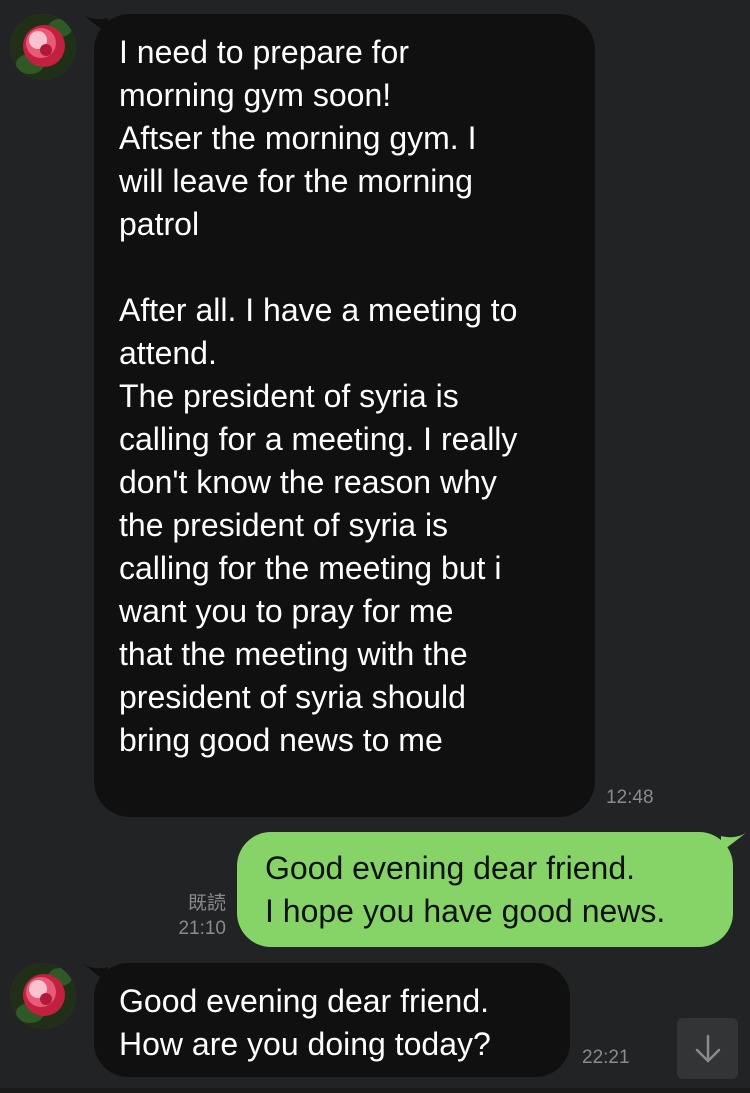  Describe the element at coordinates (202, 928) in the screenshot. I see `message-timestamp: 21:10` at that location.